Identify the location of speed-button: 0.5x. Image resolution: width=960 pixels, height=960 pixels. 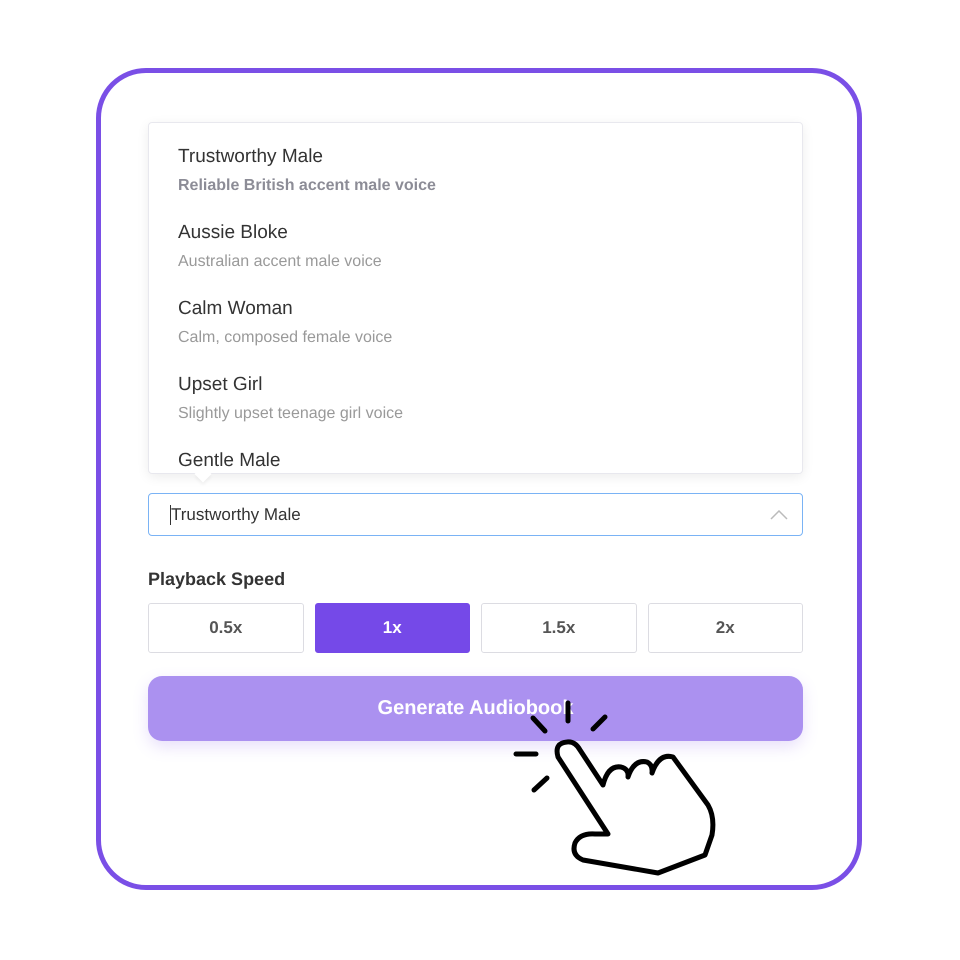
(226, 628).